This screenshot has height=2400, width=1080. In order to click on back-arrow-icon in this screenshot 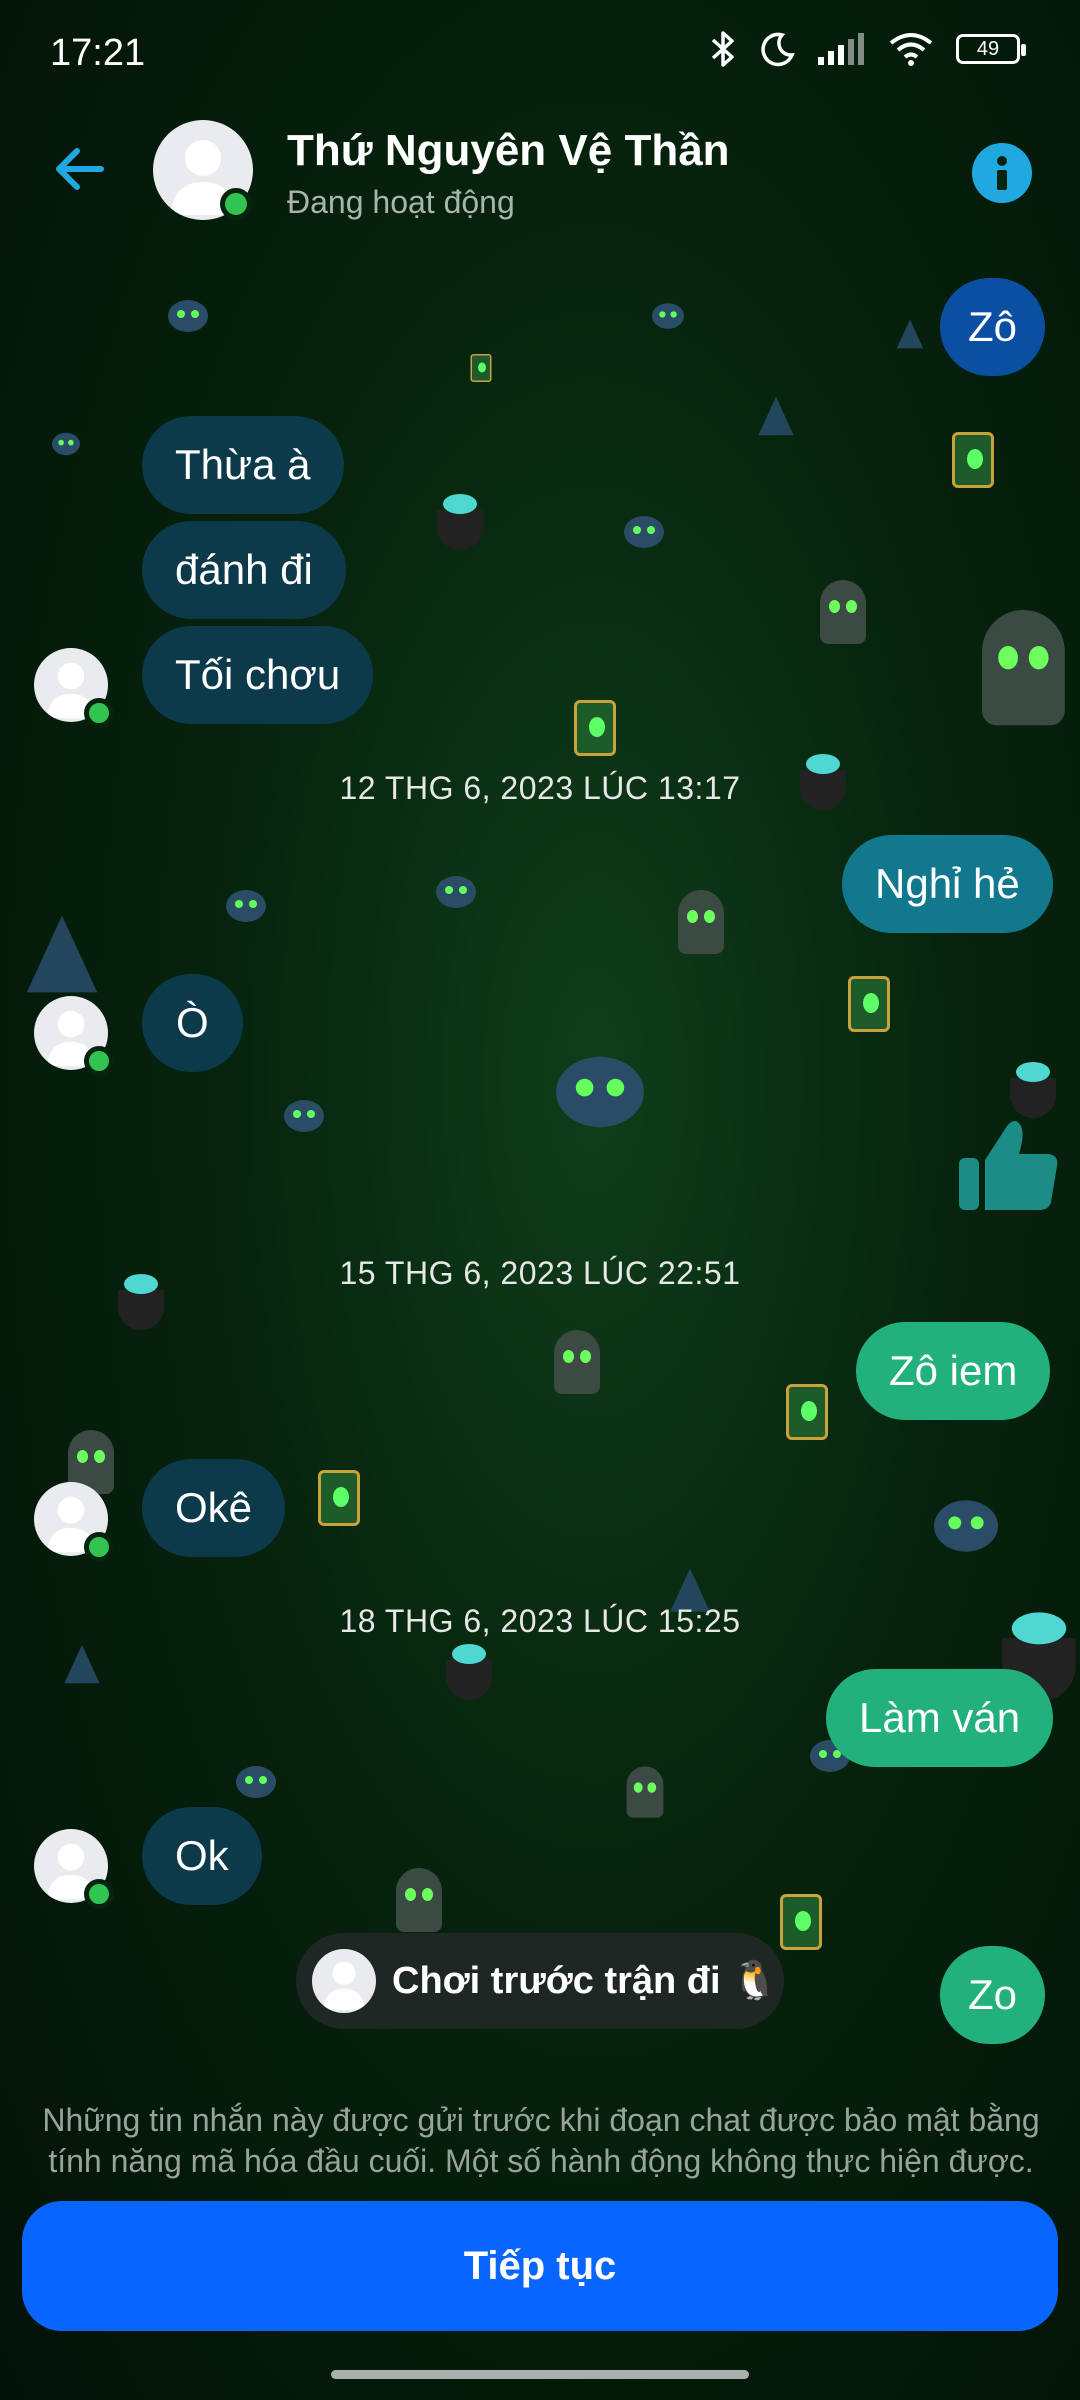, I will do `click(80, 169)`.